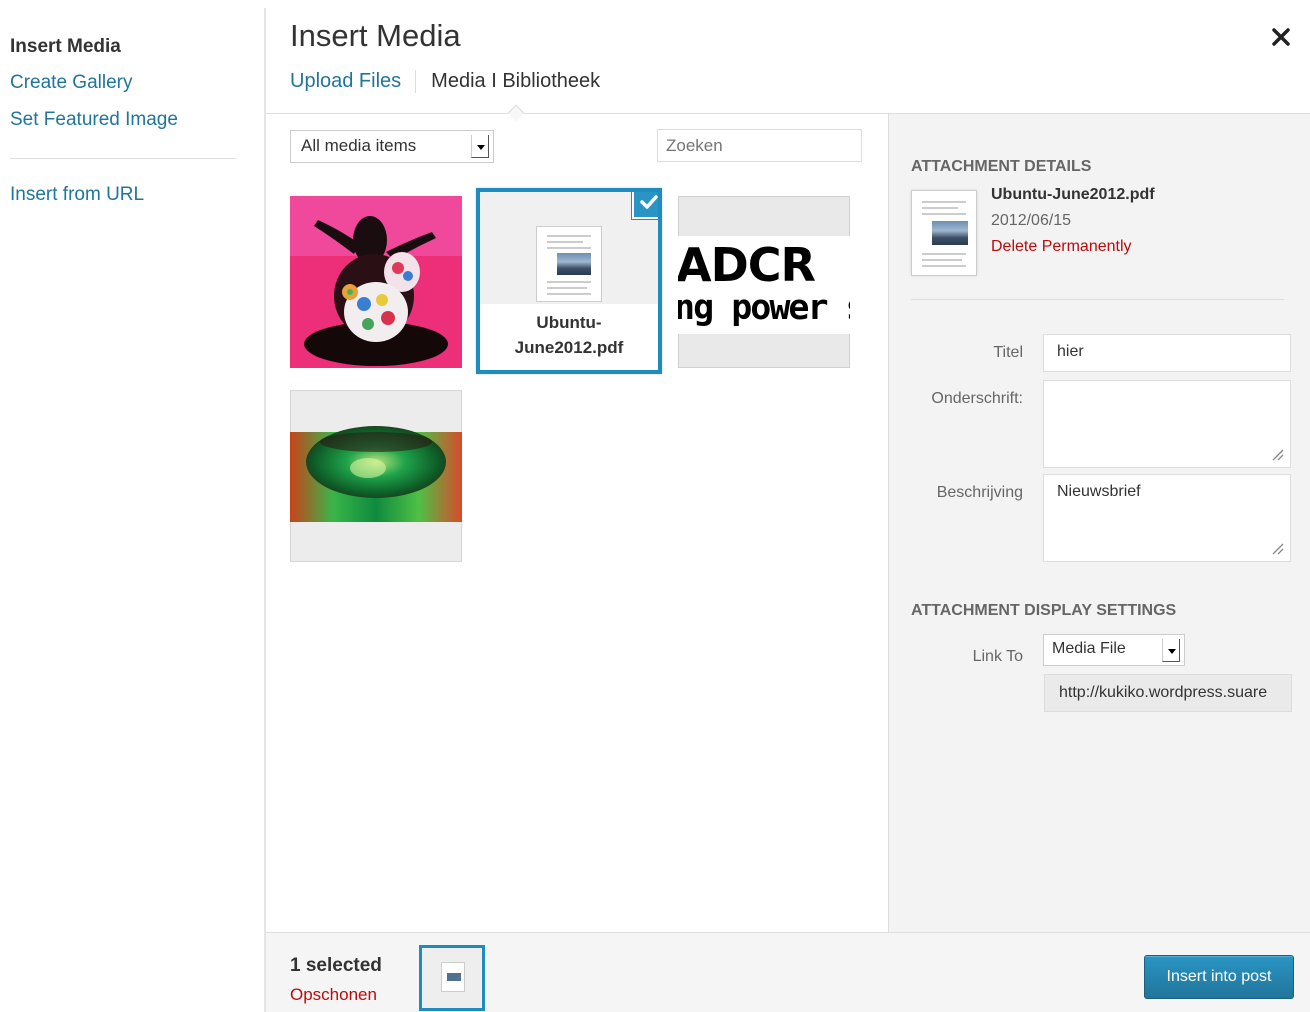 Image resolution: width=1310 pixels, height=1012 pixels. What do you see at coordinates (359, 145) in the screenshot?
I see `media-filter-value: All media items` at bounding box center [359, 145].